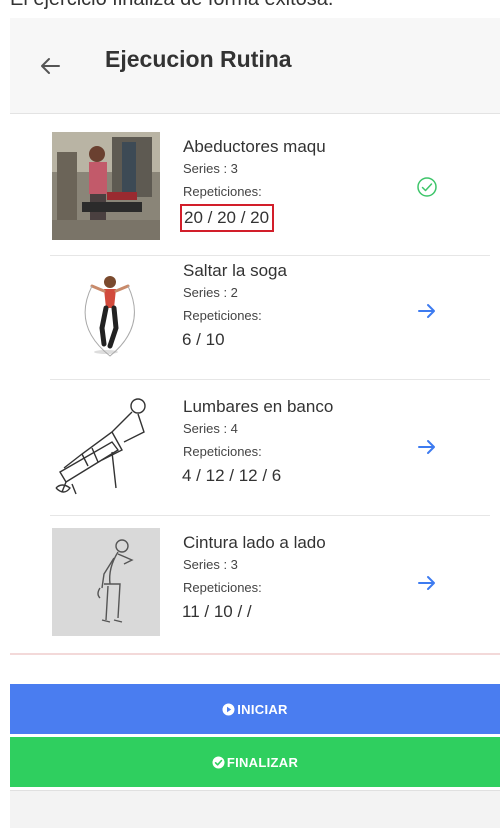 The width and height of the screenshot is (500, 828). I want to click on arrow-left-icon, so click(50, 66).